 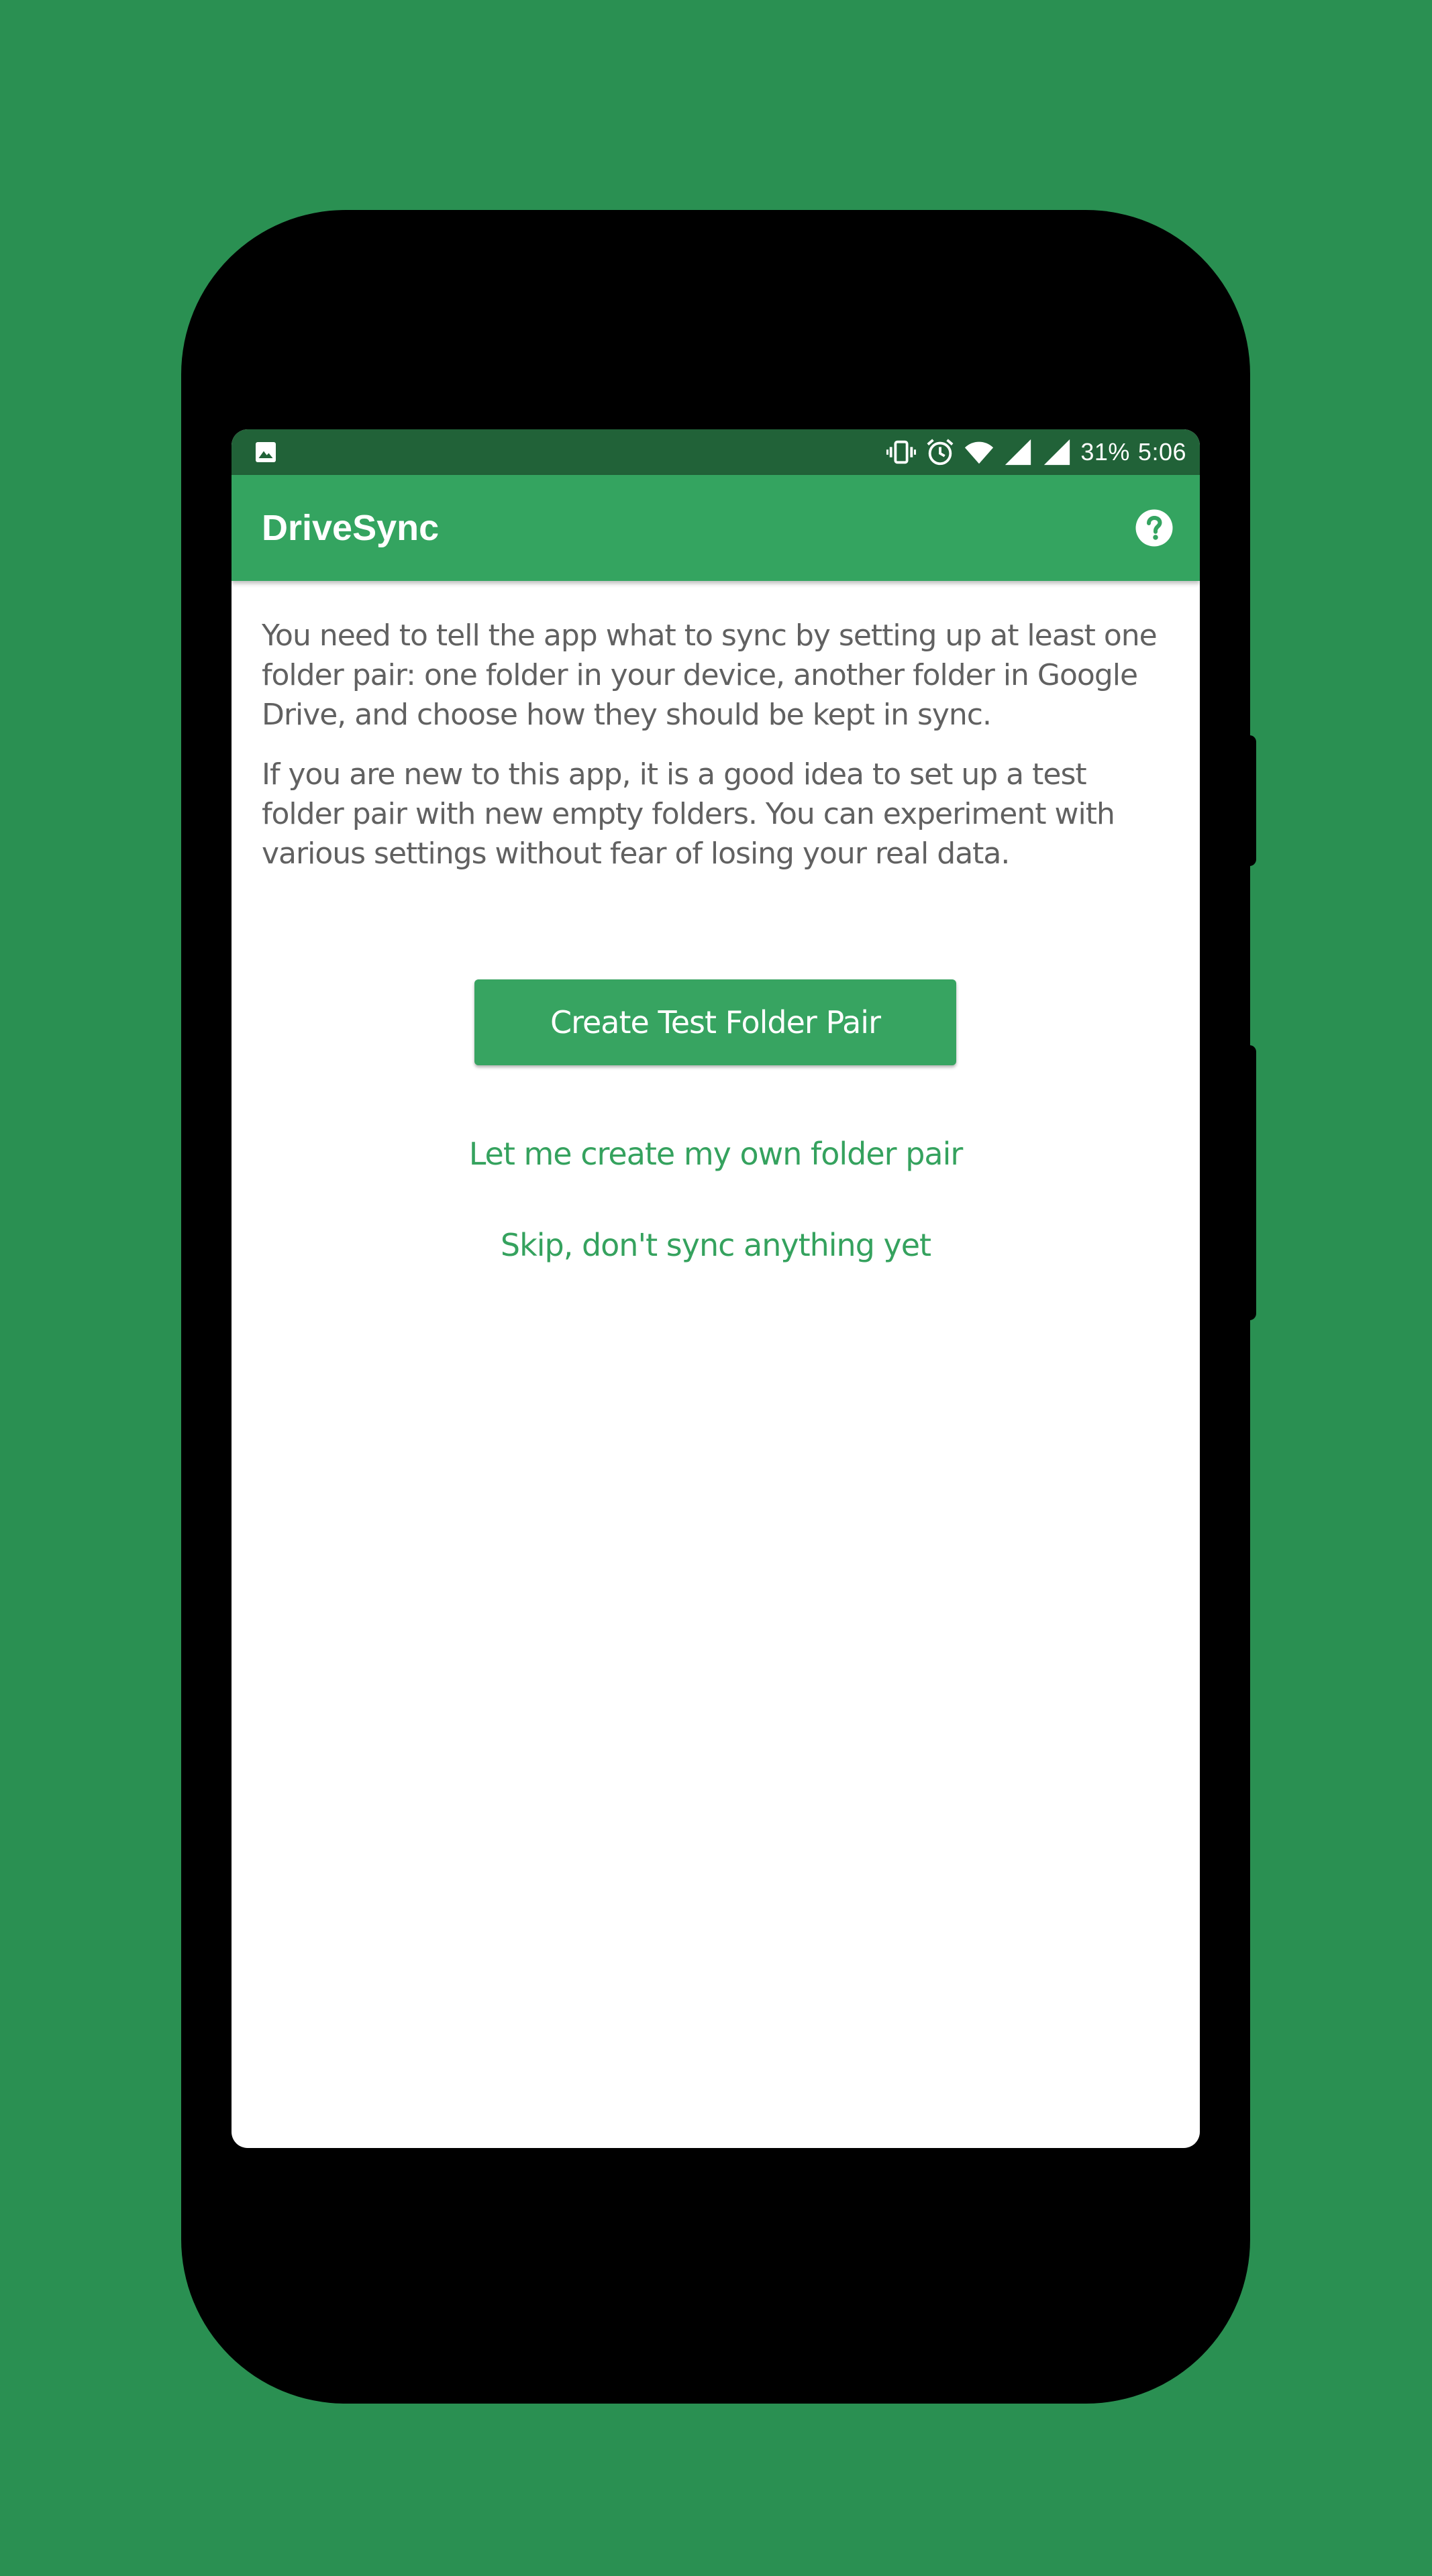 What do you see at coordinates (716, 1154) in the screenshot?
I see `create-own-folder-pair-link: Let me create my own folder pair` at bounding box center [716, 1154].